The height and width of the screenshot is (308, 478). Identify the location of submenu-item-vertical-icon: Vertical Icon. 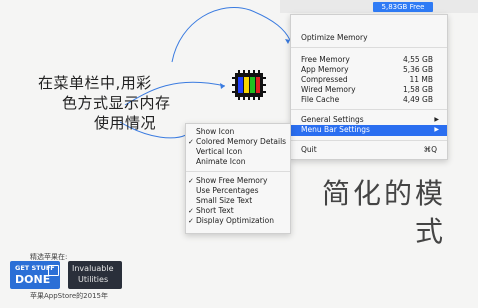
(219, 152).